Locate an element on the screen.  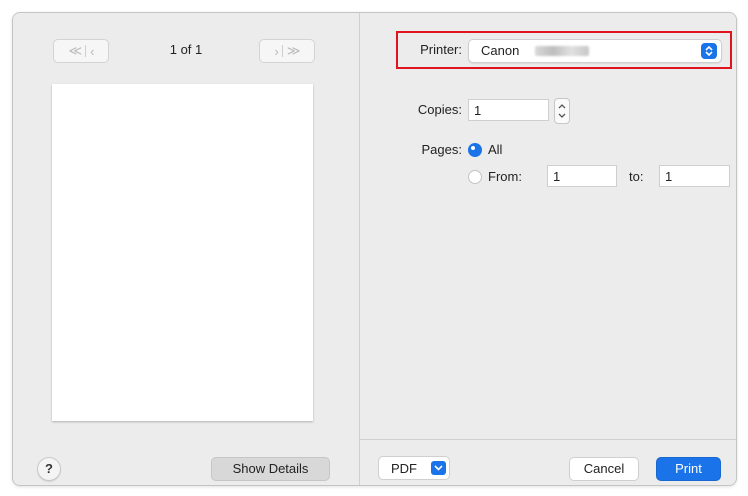
printer-label: Printer: is located at coordinates (441, 49).